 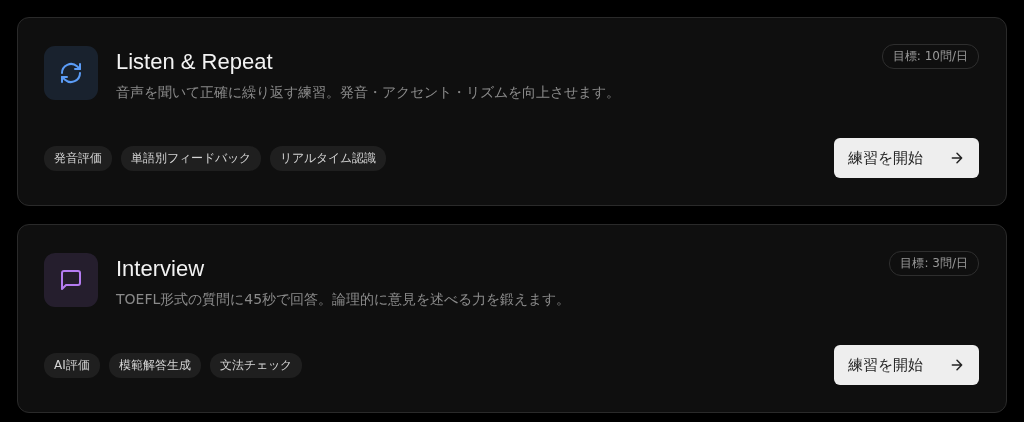 I want to click on feature-tag: 文法チェック, so click(x=255, y=365).